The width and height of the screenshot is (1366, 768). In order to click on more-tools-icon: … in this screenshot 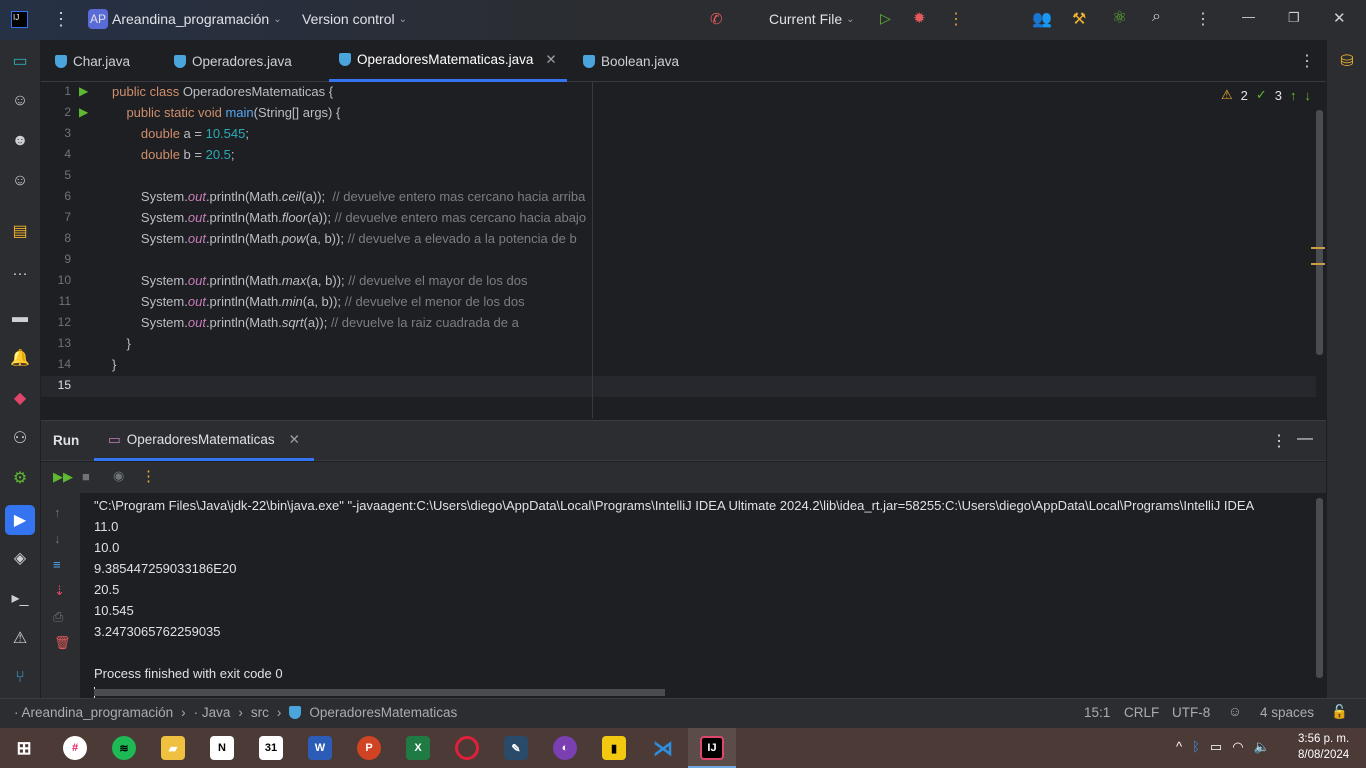, I will do `click(20, 271)`.